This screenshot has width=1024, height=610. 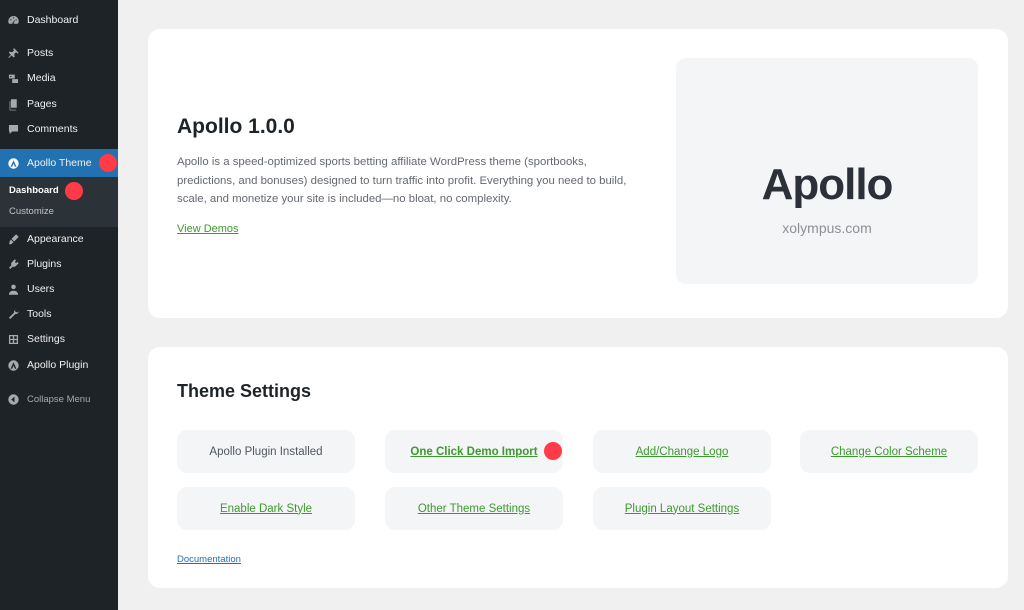 I want to click on sidebar-item-label: Apollo Theme, so click(x=59, y=163).